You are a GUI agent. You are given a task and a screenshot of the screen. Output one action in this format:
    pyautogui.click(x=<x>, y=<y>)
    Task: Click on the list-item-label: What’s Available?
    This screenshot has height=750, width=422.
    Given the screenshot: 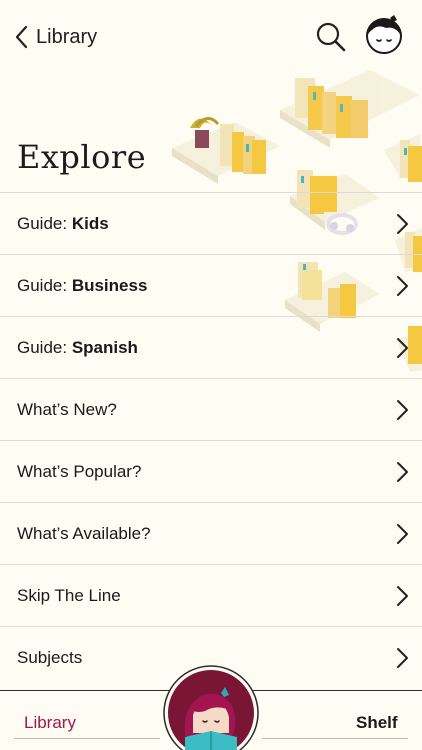 What is the action you would take?
    pyautogui.click(x=84, y=533)
    